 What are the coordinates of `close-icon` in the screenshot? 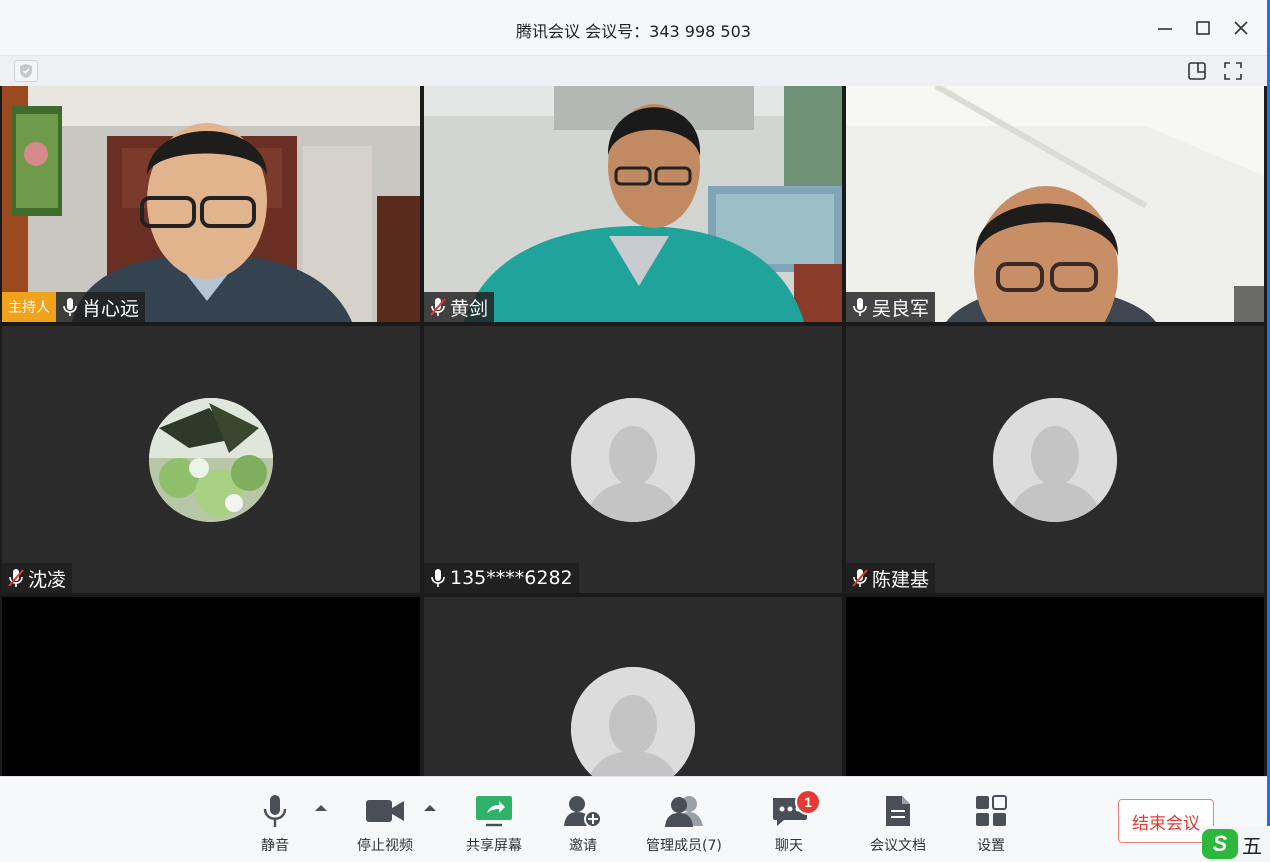 It's located at (1241, 28).